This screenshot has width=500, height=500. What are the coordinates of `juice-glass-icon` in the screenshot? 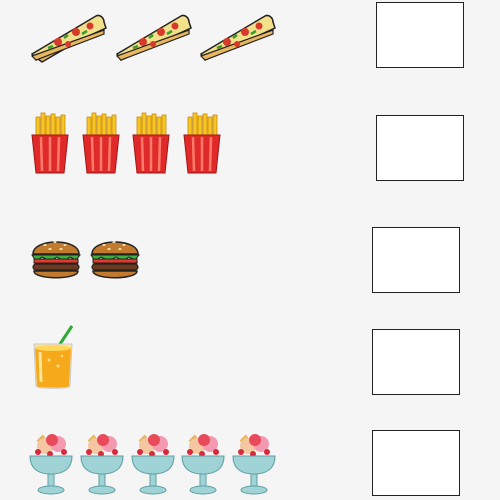 It's located at (54, 357).